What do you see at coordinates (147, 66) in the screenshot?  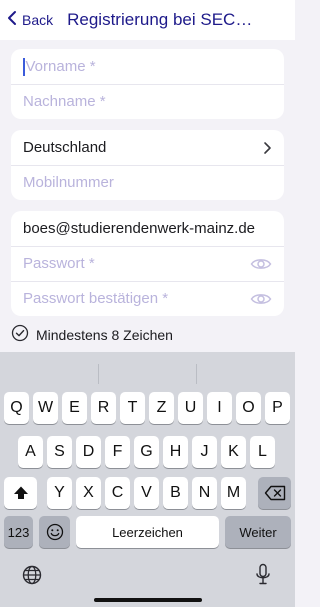 I see `first-name-field: Vorname *` at bounding box center [147, 66].